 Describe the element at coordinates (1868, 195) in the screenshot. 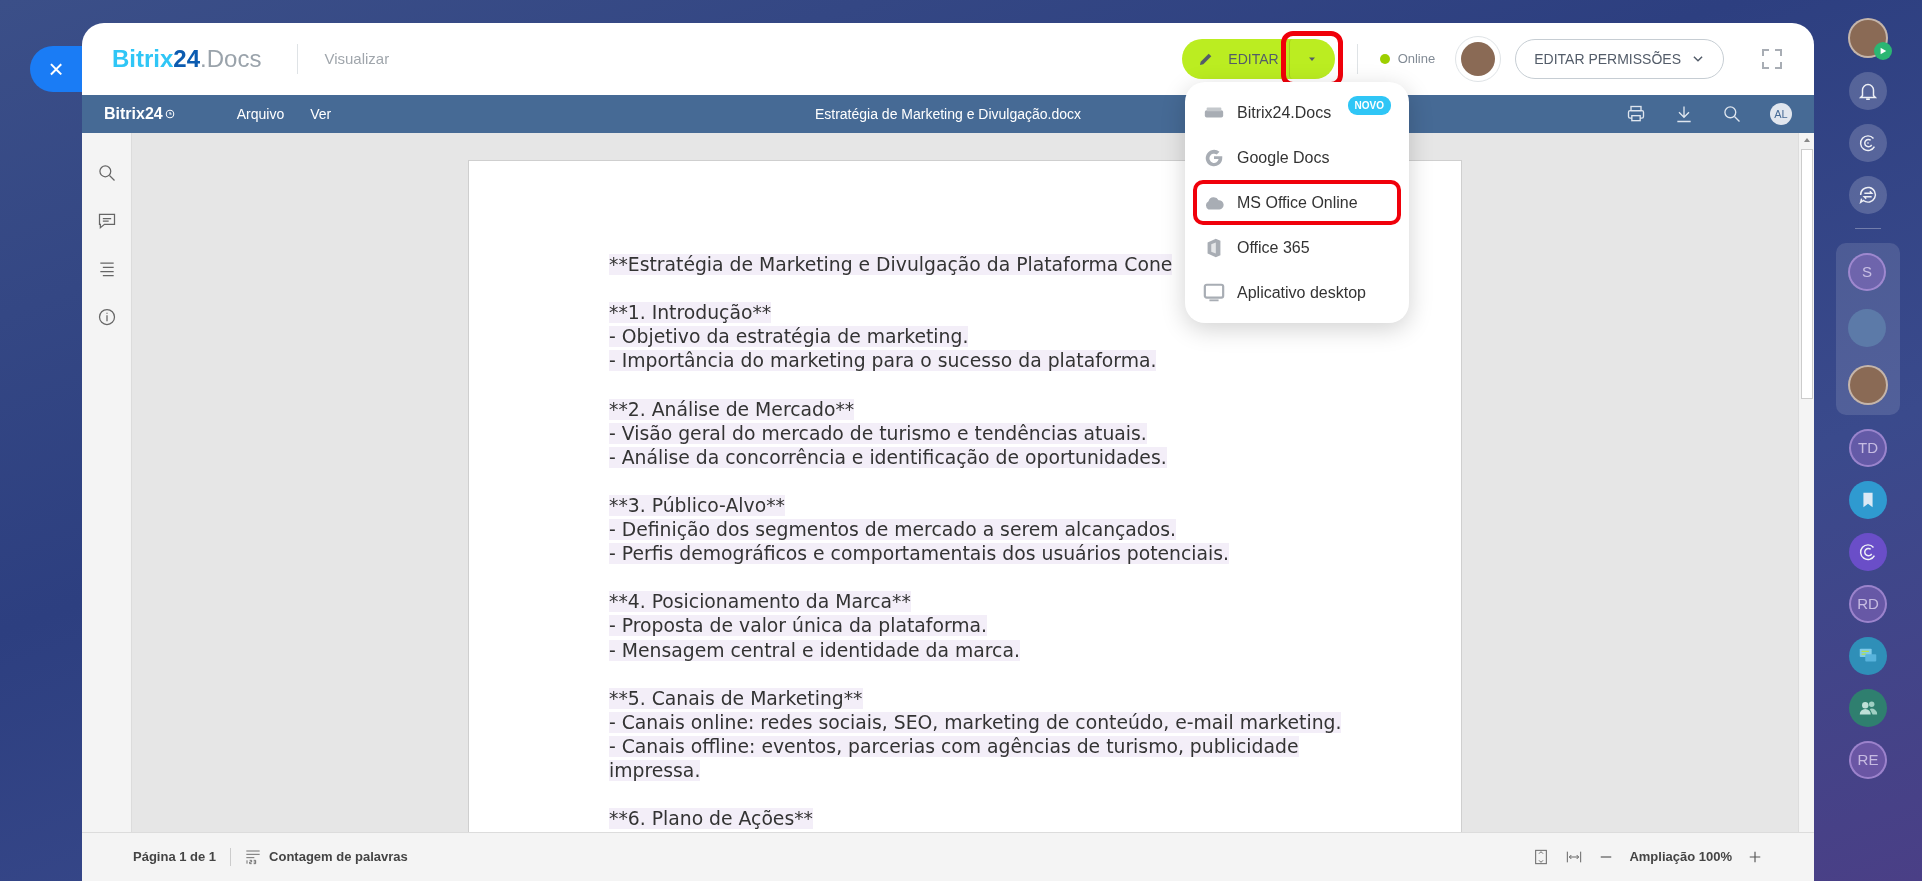

I see `exchange-icon` at that location.